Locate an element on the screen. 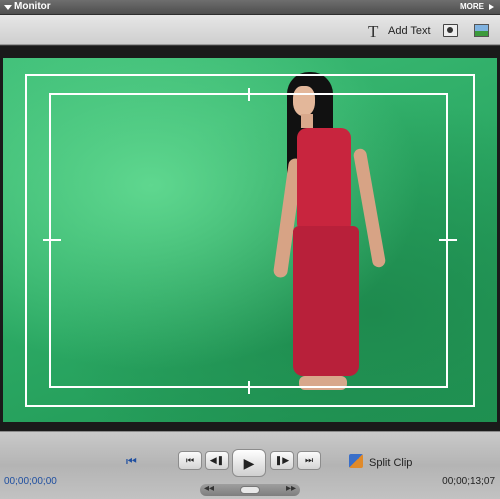  shuttle-rewind-icon: ◂◂ is located at coordinates (209, 488).